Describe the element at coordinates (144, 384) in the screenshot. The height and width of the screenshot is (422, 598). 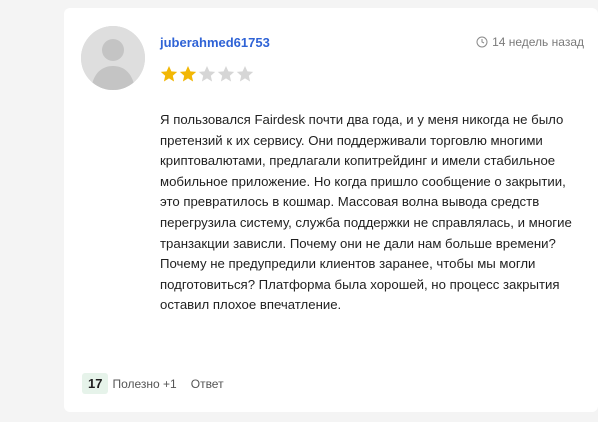
I see `helpful-button: Полезно +1` at that location.